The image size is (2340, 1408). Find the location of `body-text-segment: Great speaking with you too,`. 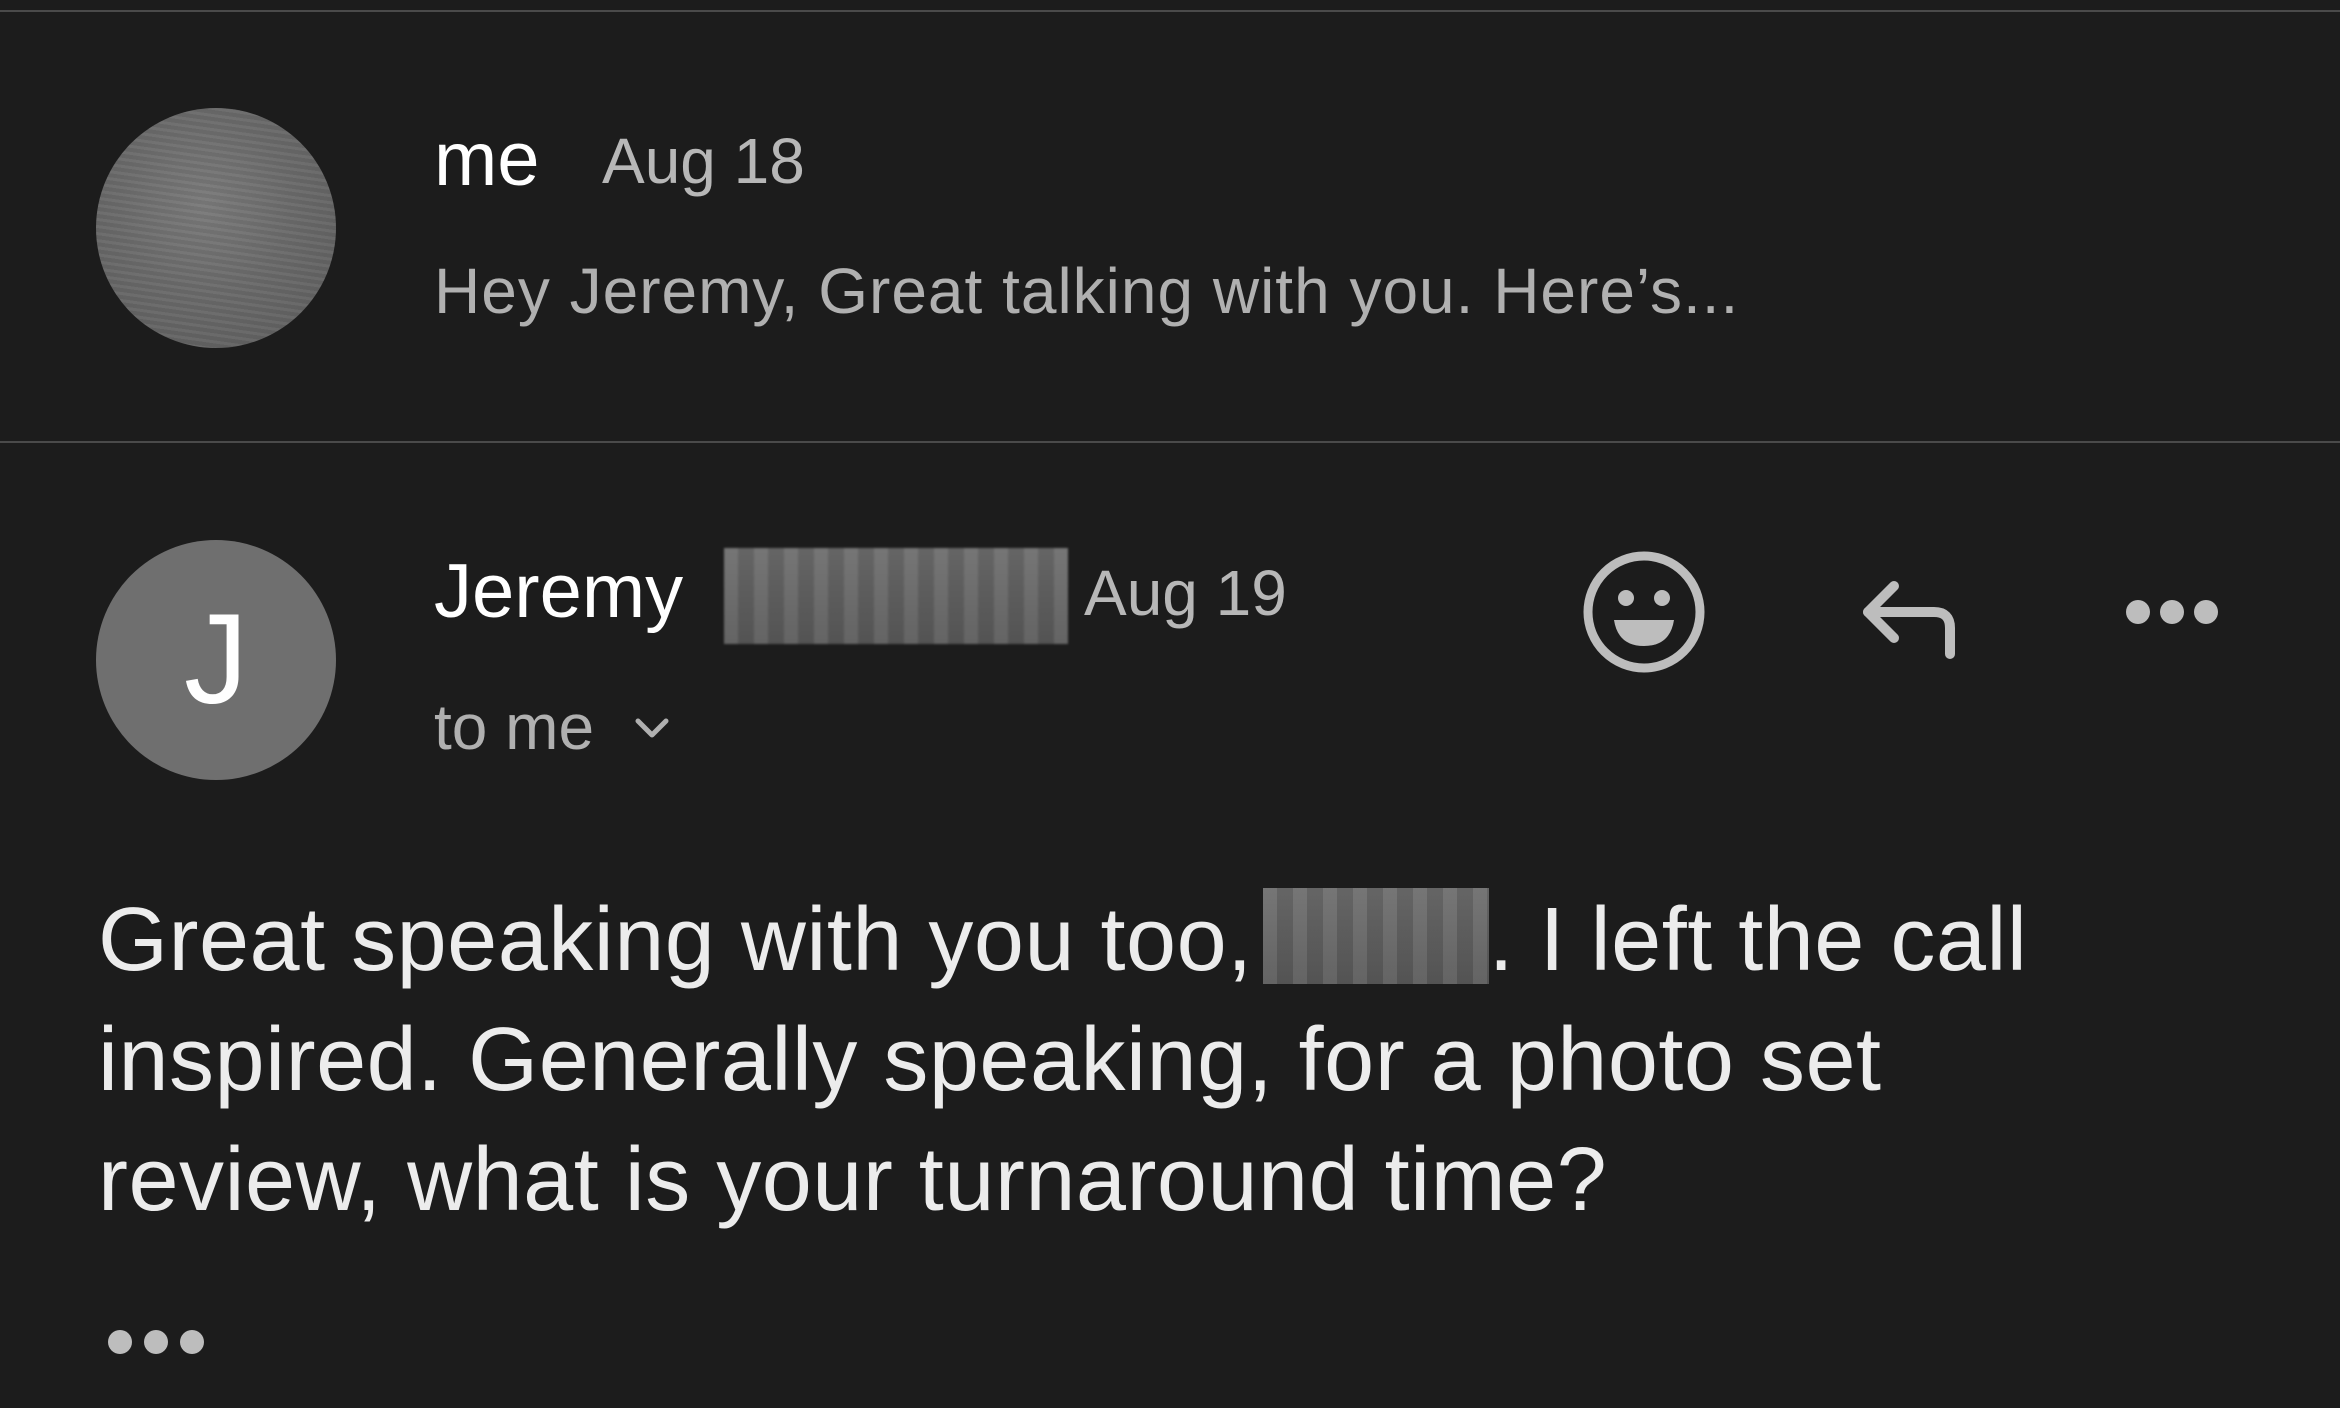

body-text-segment: Great speaking with you too, is located at coordinates (675, 940).